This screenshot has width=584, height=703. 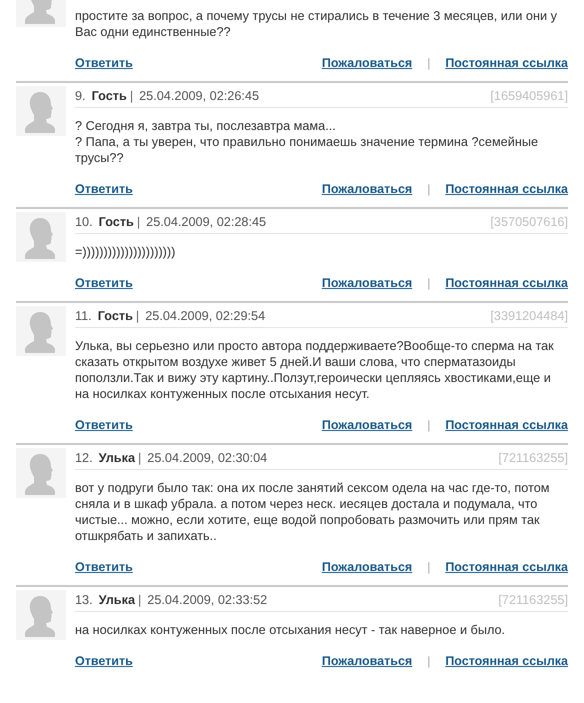 I want to click on comment-code: [1659405961], so click(x=529, y=96).